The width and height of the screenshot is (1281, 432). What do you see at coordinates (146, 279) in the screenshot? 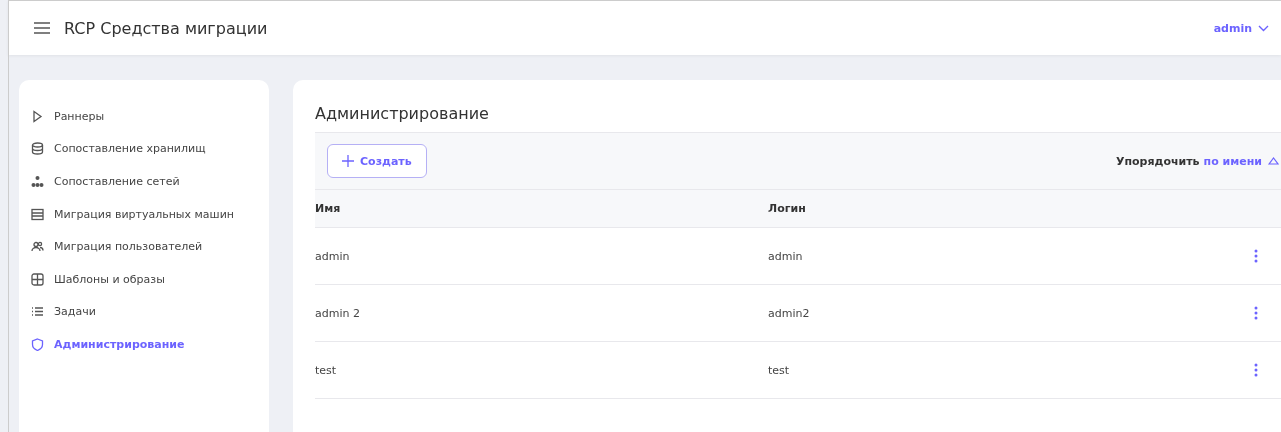
I see `sidebar-item: Шаблоны и образы` at bounding box center [146, 279].